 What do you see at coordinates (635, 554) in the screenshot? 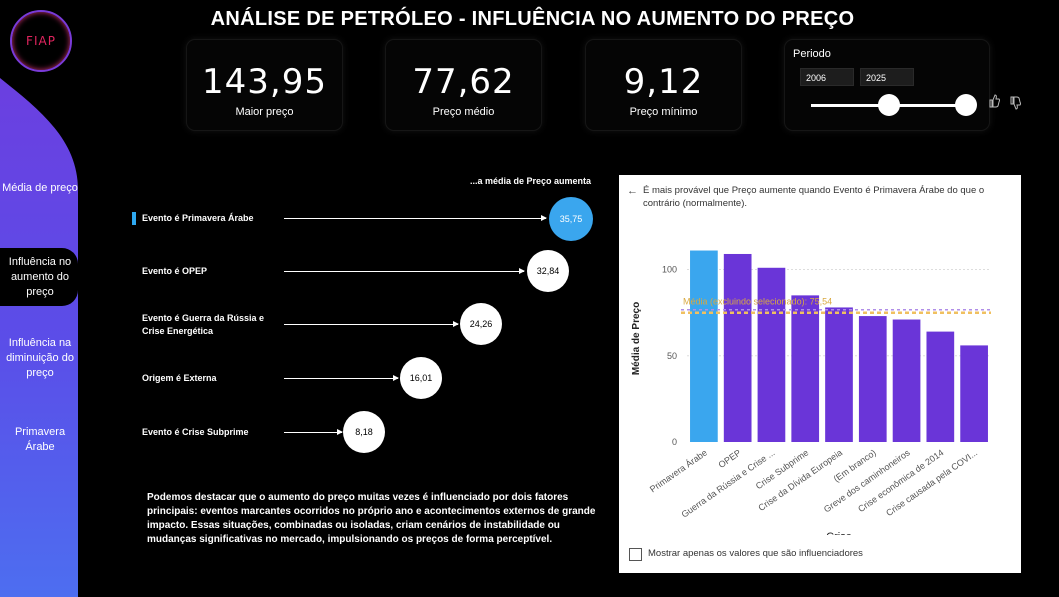
I see `show-influencers-only-checkbox` at bounding box center [635, 554].